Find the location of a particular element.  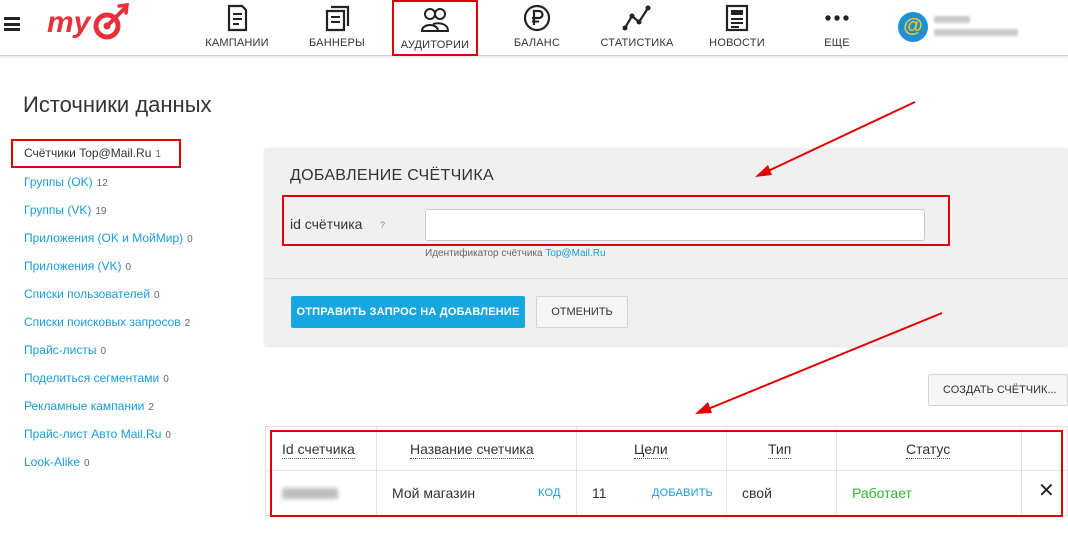

nav-balance: БАЛАНС is located at coordinates (537, 28).